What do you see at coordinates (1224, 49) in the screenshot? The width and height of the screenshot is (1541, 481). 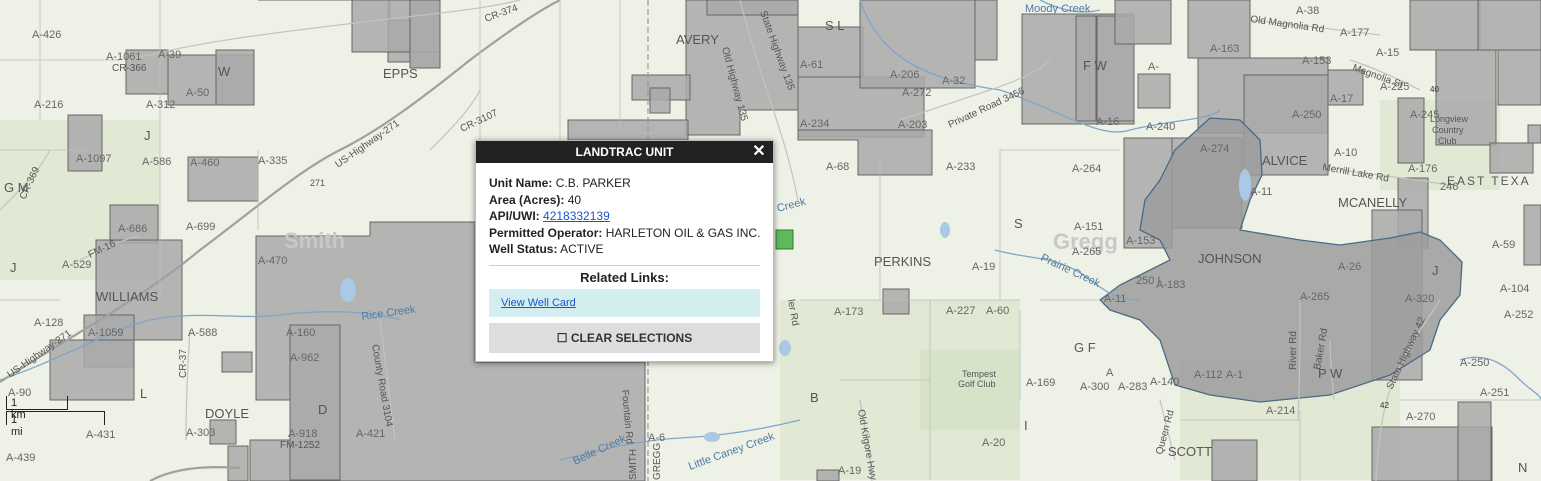 I see `svg-text: A-163` at bounding box center [1224, 49].